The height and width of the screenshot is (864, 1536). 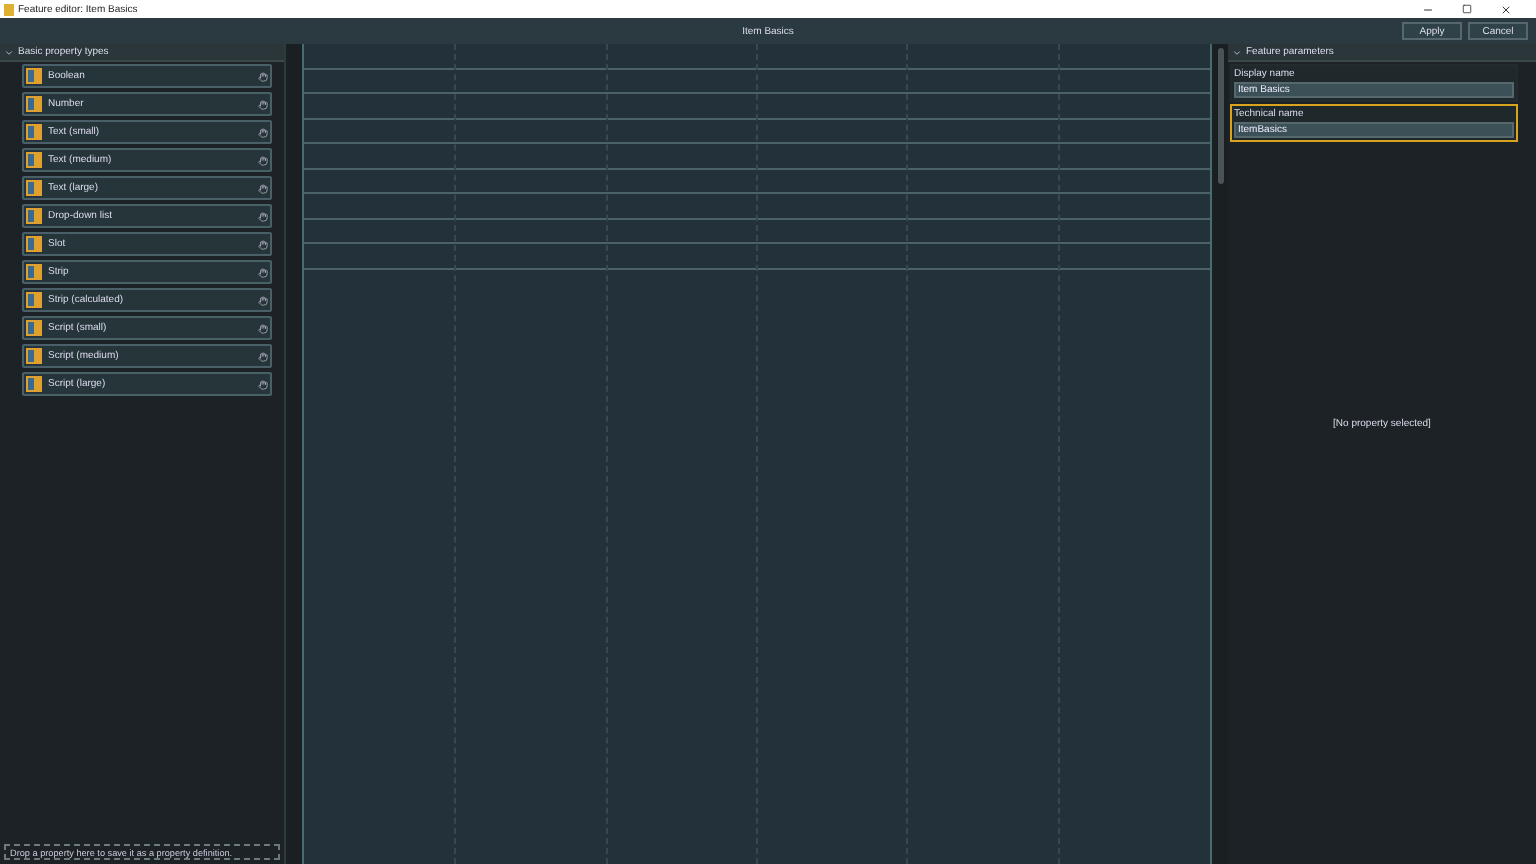 What do you see at coordinates (1220, 116) in the screenshot?
I see `scrollbar-thumb` at bounding box center [1220, 116].